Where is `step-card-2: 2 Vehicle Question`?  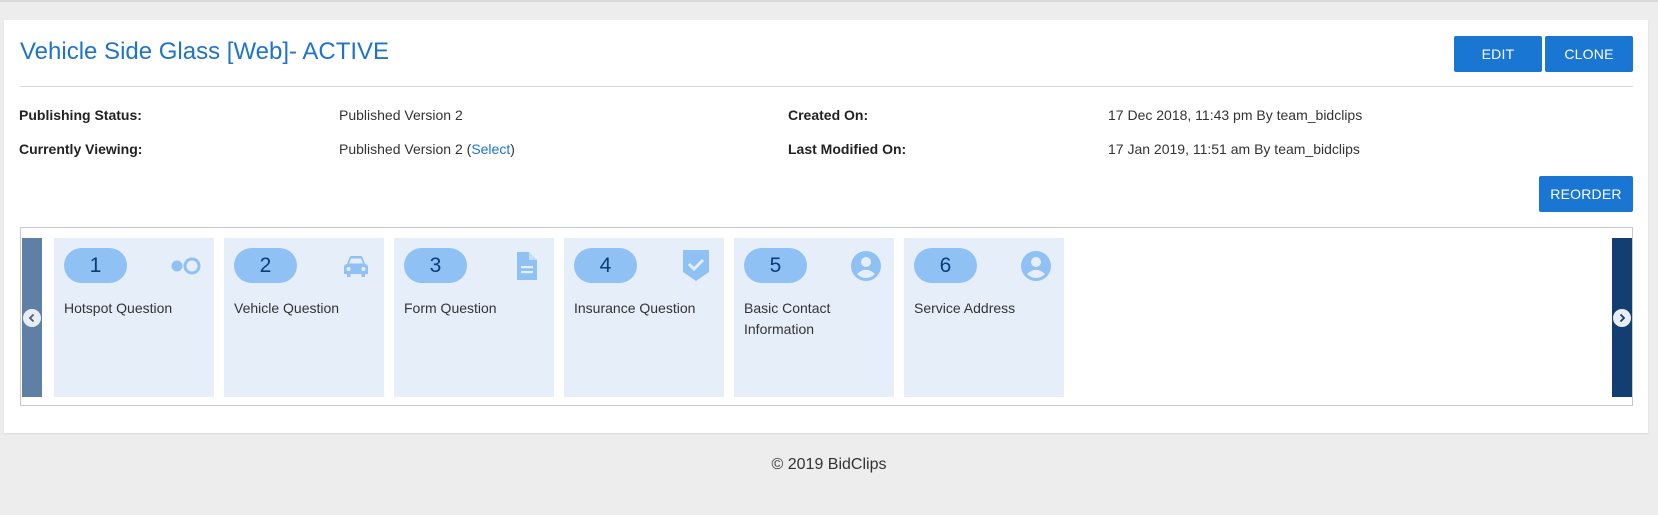 step-card-2: 2 Vehicle Question is located at coordinates (304, 317).